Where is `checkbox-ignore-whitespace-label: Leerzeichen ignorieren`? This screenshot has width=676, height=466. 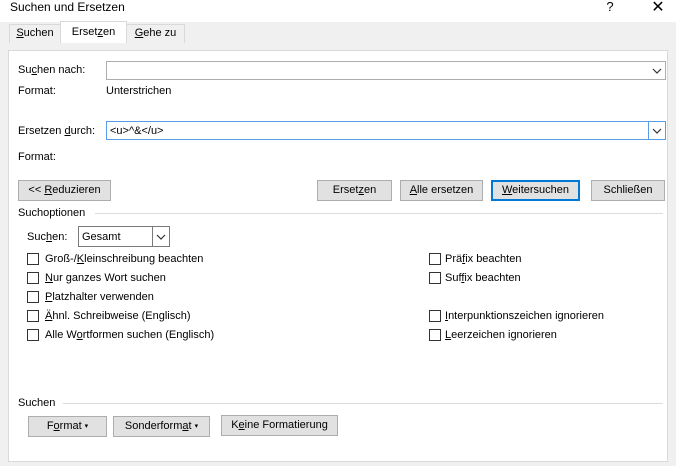 checkbox-ignore-whitespace-label: Leerzeichen ignorieren is located at coordinates (501, 335).